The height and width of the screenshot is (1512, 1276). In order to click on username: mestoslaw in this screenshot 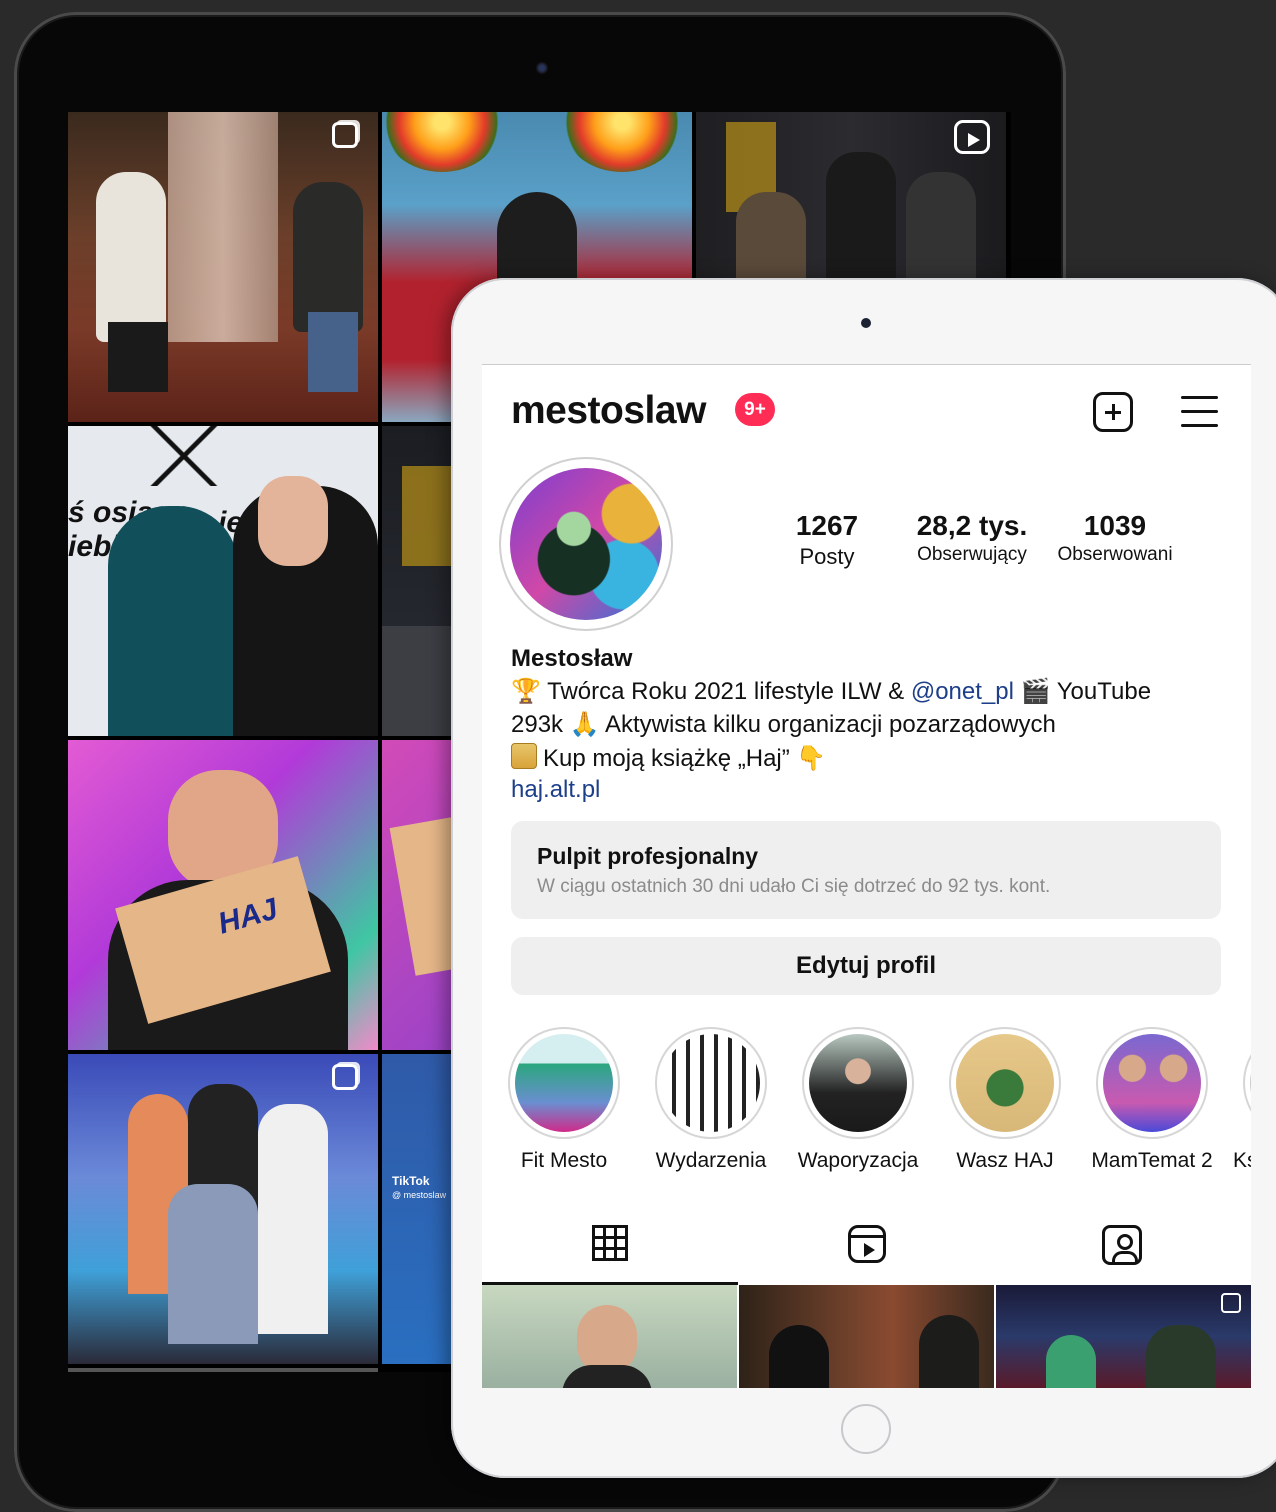, I will do `click(608, 411)`.